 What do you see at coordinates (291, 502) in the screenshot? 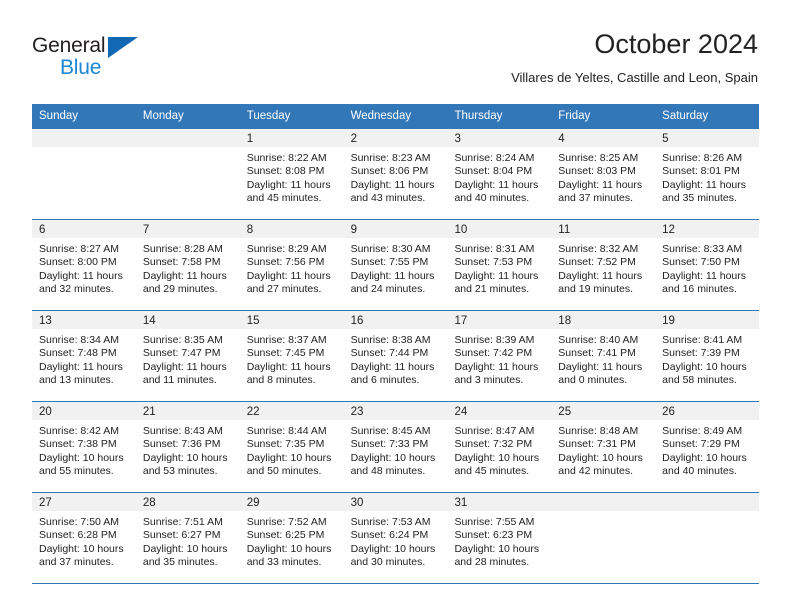
I see `day-number: 29` at bounding box center [291, 502].